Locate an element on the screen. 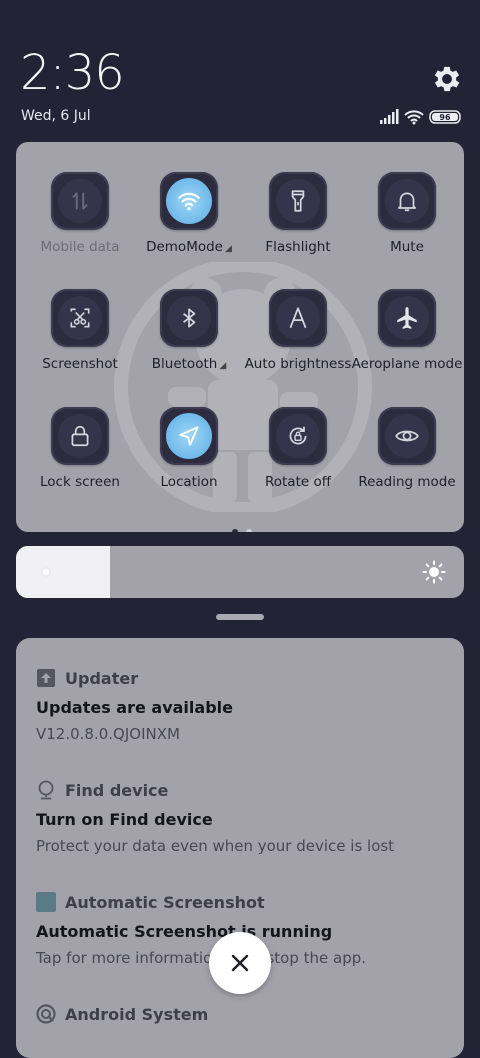  flashlight-icon is located at coordinates (298, 201).